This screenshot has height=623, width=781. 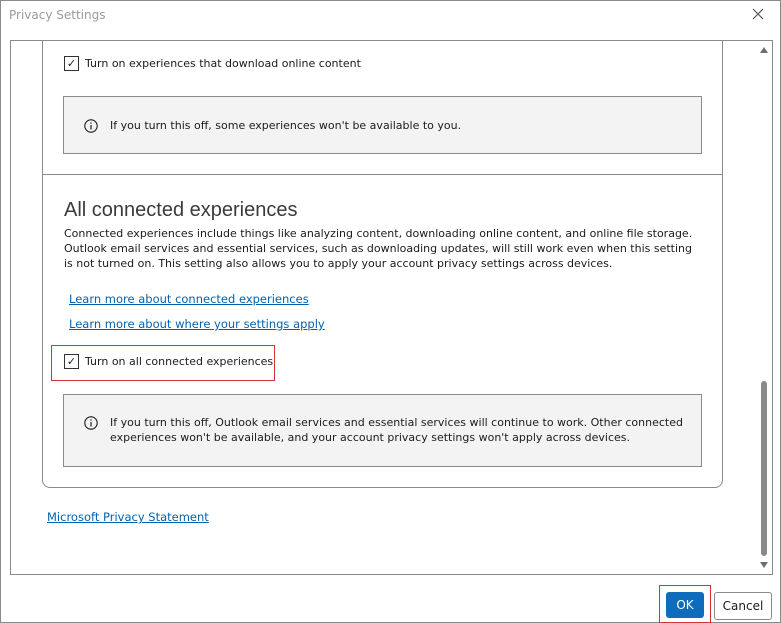 What do you see at coordinates (764, 468) in the screenshot?
I see `scrollbar-thumb` at bounding box center [764, 468].